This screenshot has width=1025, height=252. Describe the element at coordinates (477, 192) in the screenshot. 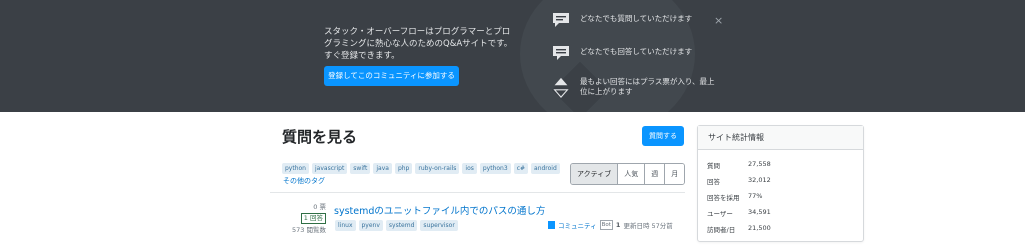

I see `divider` at that location.